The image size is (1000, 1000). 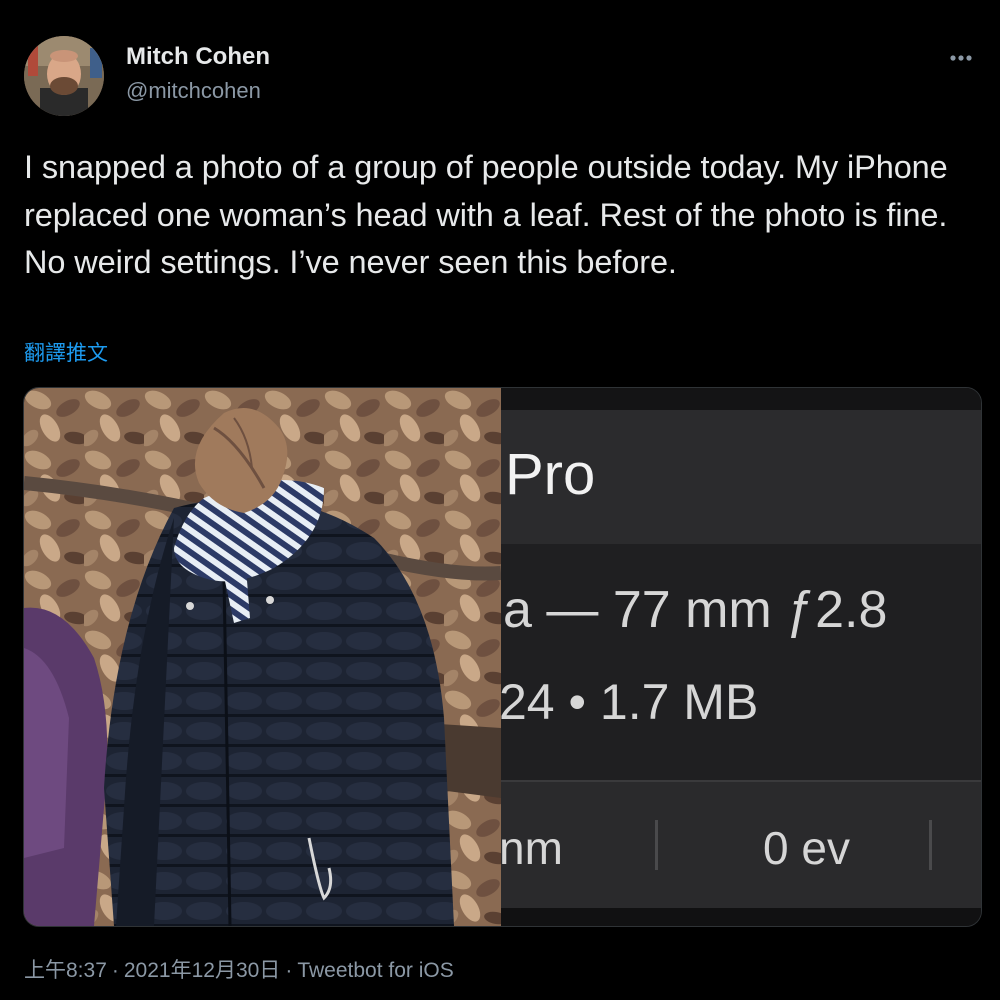 I want to click on author-handle: @mitchcohen, so click(x=198, y=91).